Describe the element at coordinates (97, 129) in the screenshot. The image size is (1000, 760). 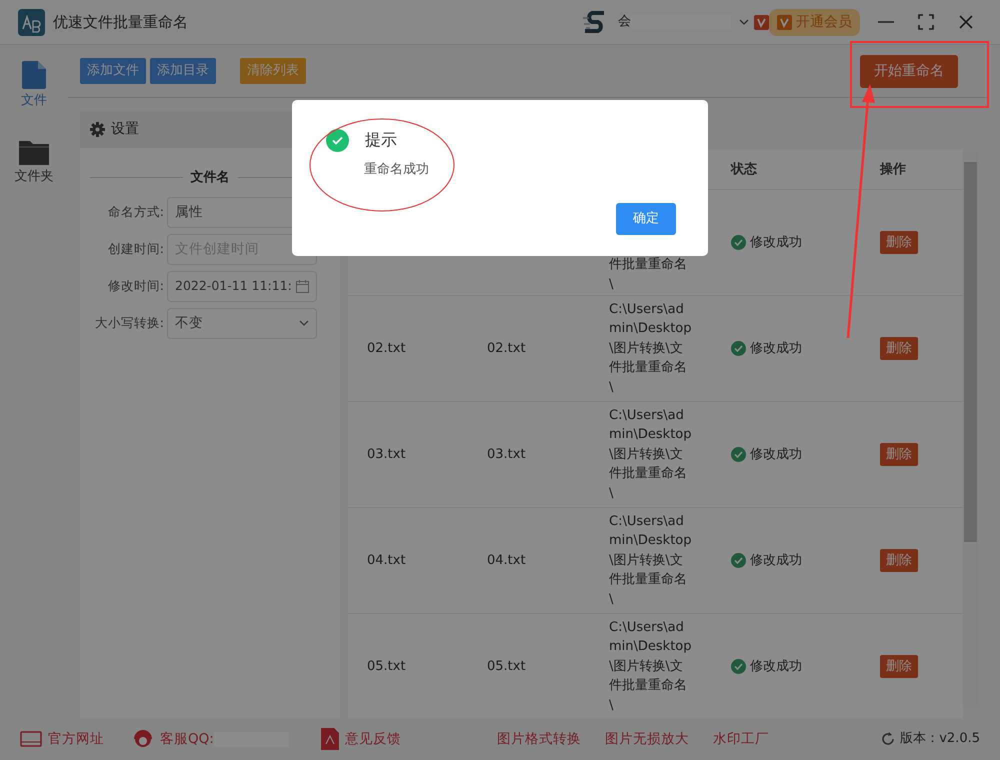
I see `settings-icon` at that location.